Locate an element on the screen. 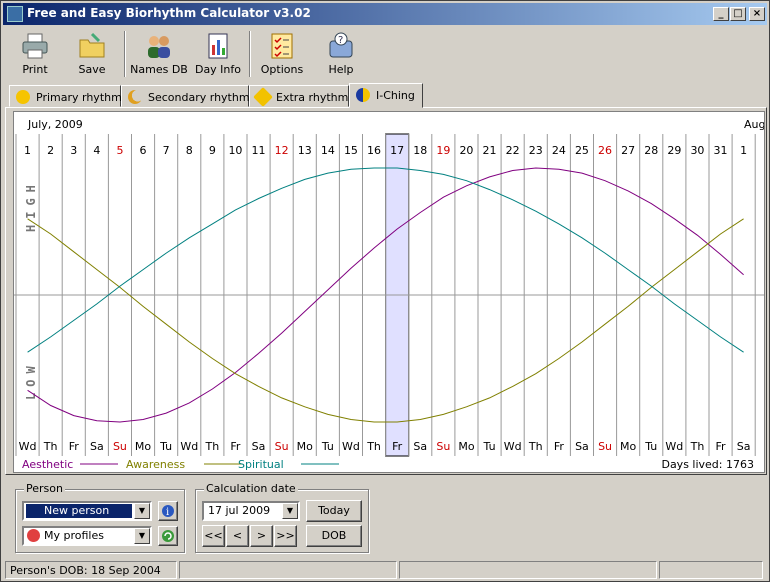 This screenshot has width=770, height=582. tab-i-ching: I-Ching is located at coordinates (386, 95).